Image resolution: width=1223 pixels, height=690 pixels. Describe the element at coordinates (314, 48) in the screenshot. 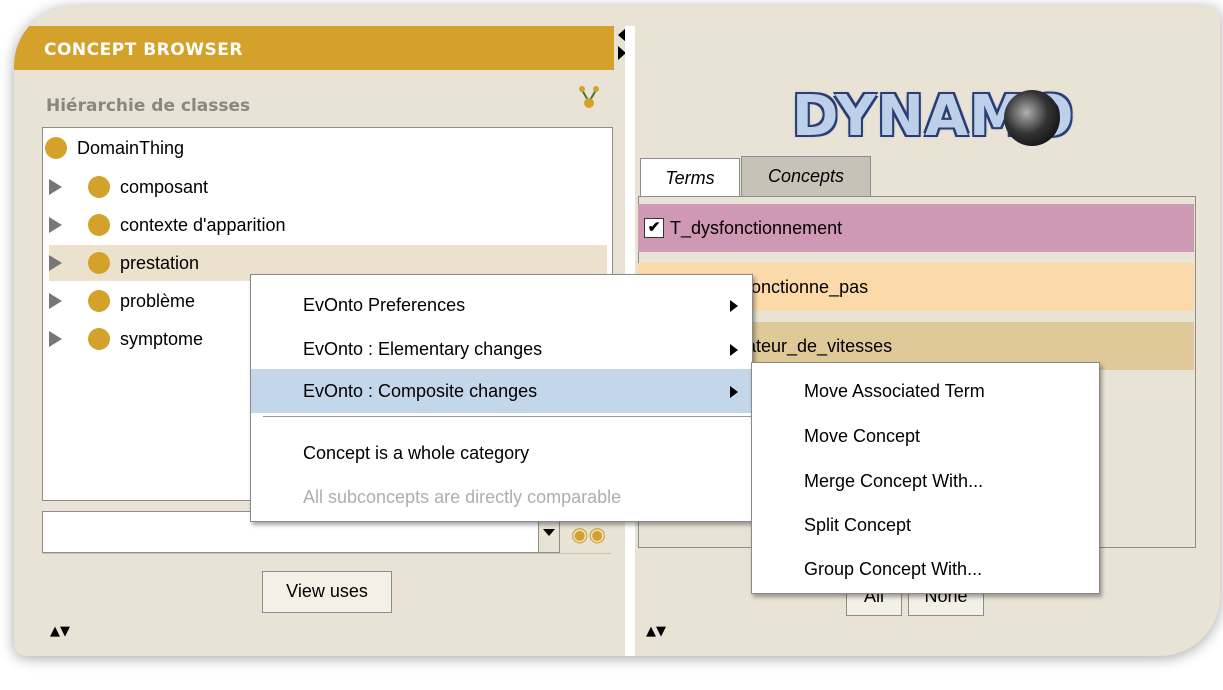

I see `concept-browser-titlebar: CONCEPT BROWSER` at that location.